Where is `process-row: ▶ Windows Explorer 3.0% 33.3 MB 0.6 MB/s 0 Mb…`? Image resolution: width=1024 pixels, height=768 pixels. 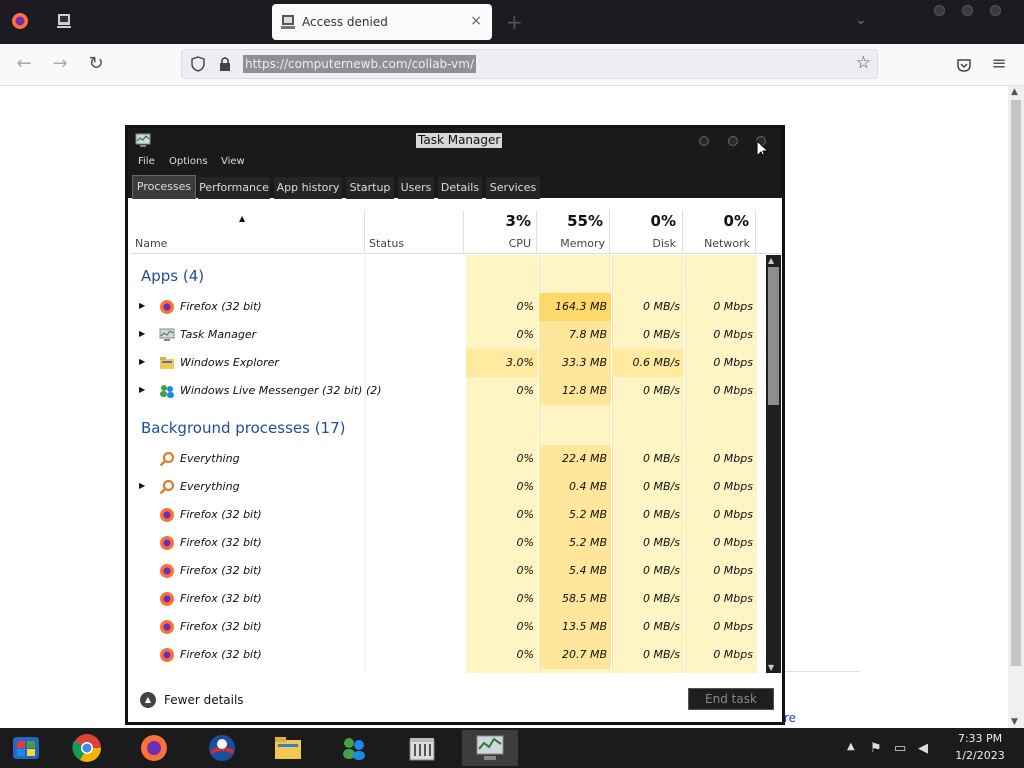 process-row: ▶ Windows Explorer 3.0% 33.3 MB 0.6 MB/s 0 Mb… is located at coordinates (445, 363).